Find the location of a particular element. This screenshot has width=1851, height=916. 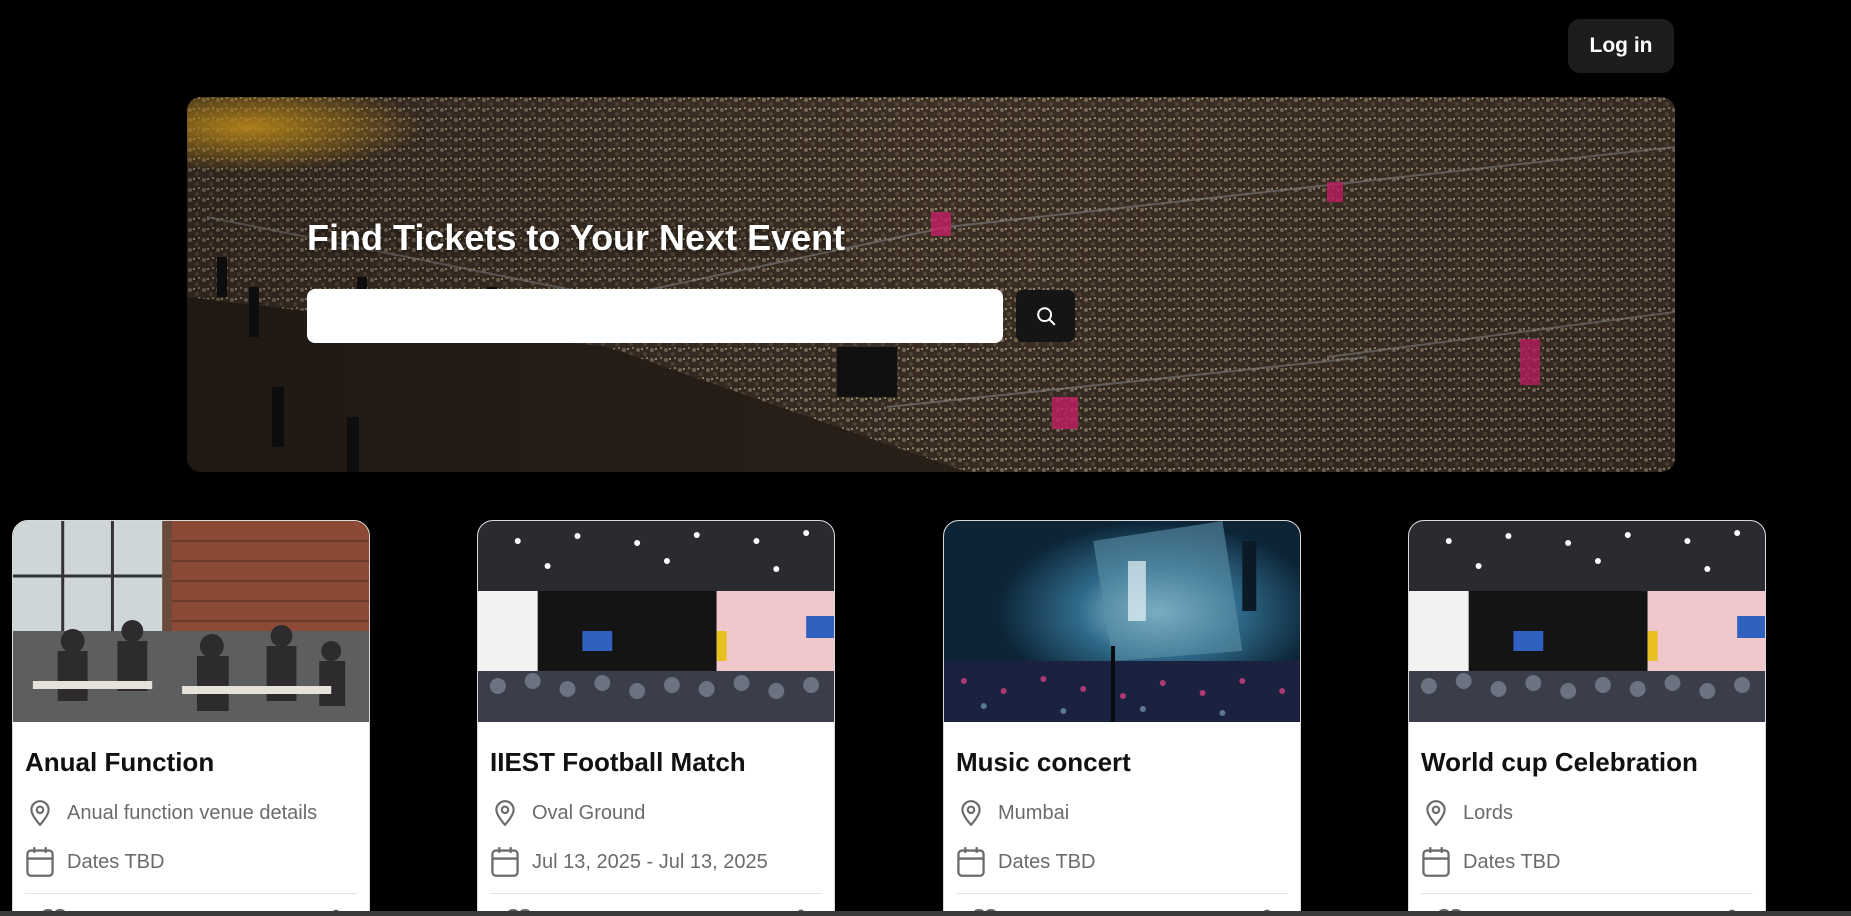

event-location-text: Mumbai is located at coordinates (1034, 812).